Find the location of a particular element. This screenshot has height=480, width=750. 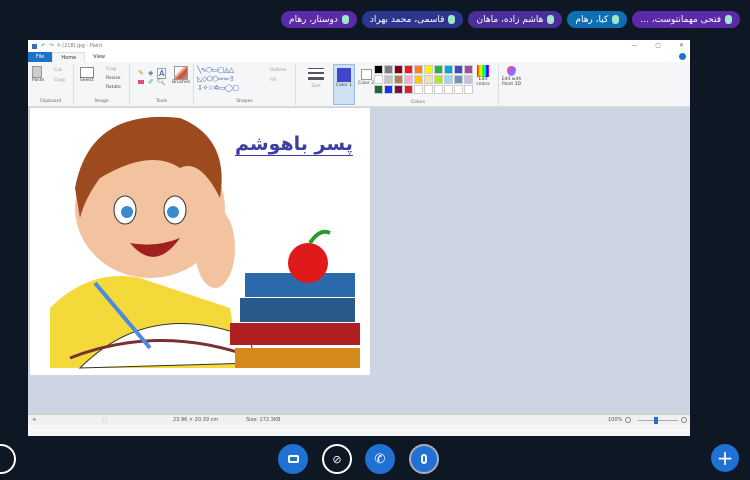

rainbow-icon is located at coordinates (483, 71).